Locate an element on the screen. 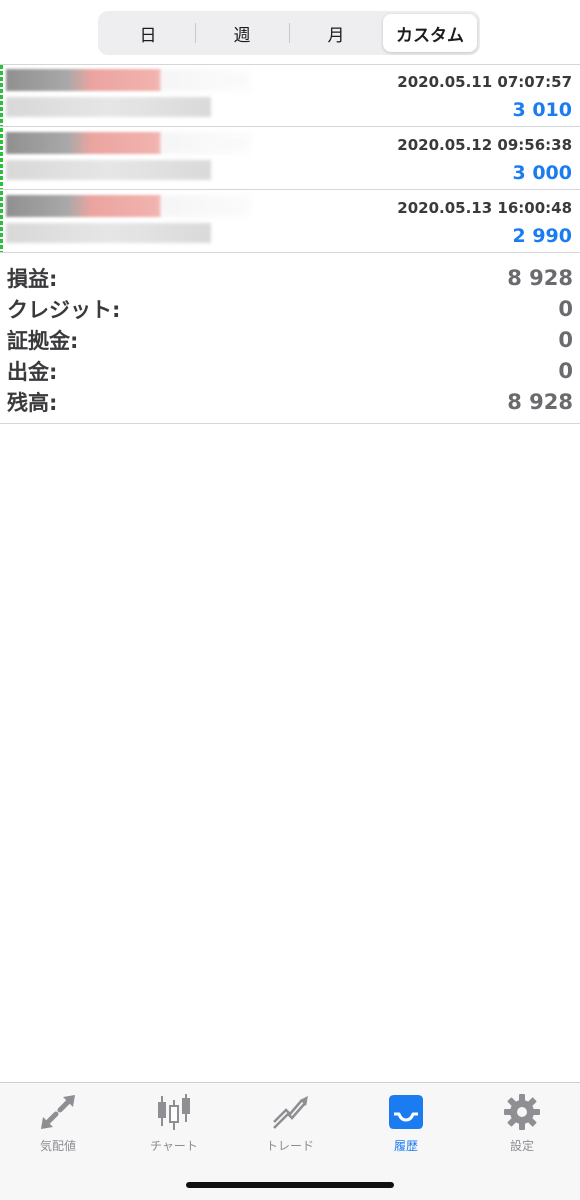 The width and height of the screenshot is (580, 1200). history-inbox-icon is located at coordinates (406, 1112).